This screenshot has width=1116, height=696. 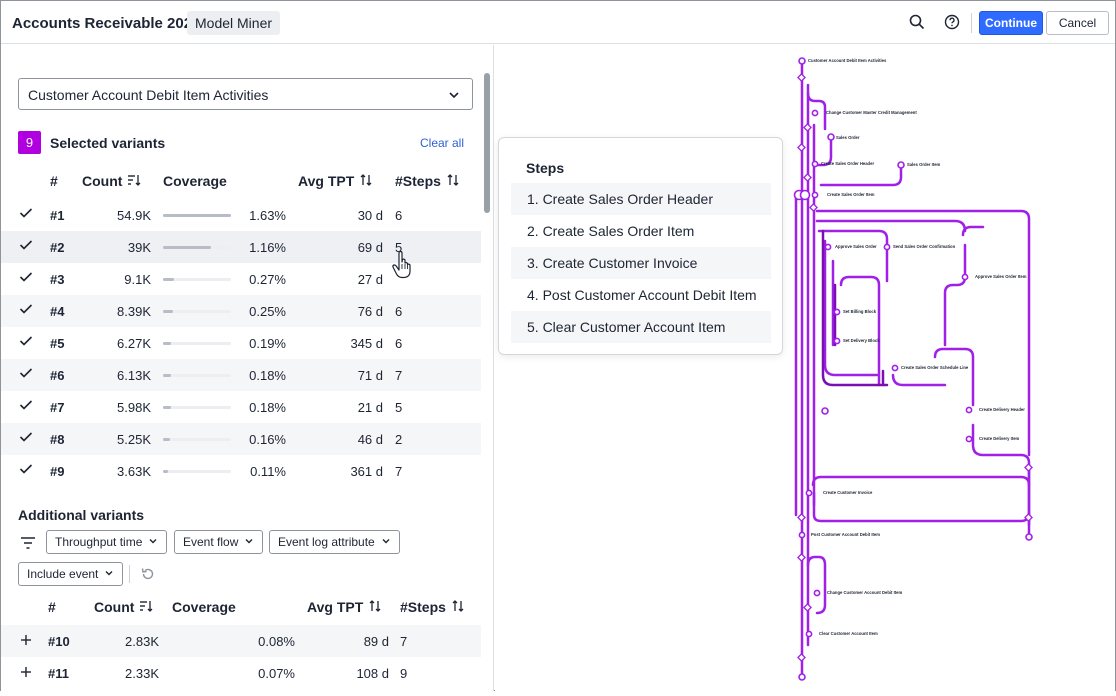 What do you see at coordinates (241, 375) in the screenshot?
I see `variant-row: #6 6.13K 0.18% 71 d 7` at bounding box center [241, 375].